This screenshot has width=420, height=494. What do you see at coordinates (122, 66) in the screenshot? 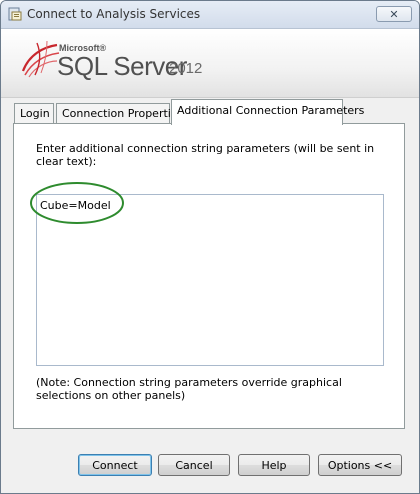
I see `product-name: SQL Server` at bounding box center [122, 66].